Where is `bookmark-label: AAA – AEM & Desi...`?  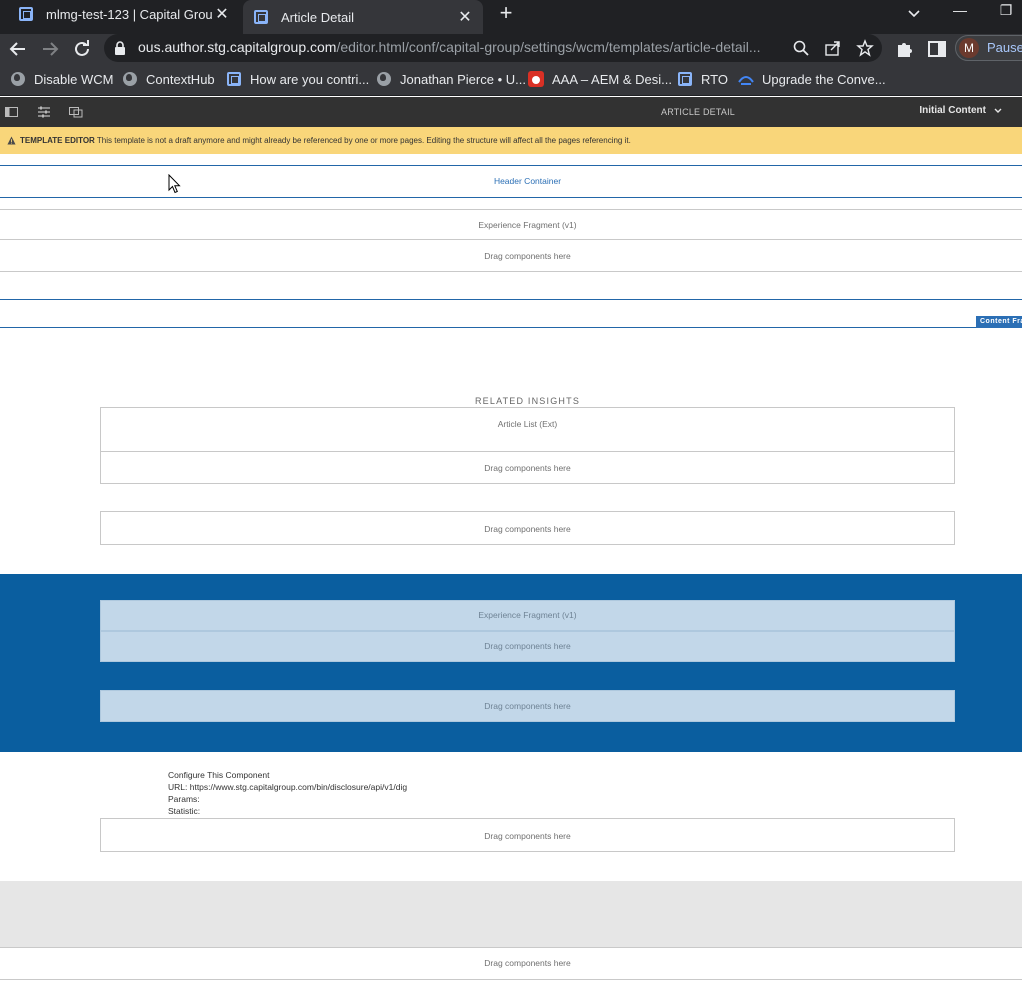 bookmark-label: AAA – AEM & Desi... is located at coordinates (612, 79).